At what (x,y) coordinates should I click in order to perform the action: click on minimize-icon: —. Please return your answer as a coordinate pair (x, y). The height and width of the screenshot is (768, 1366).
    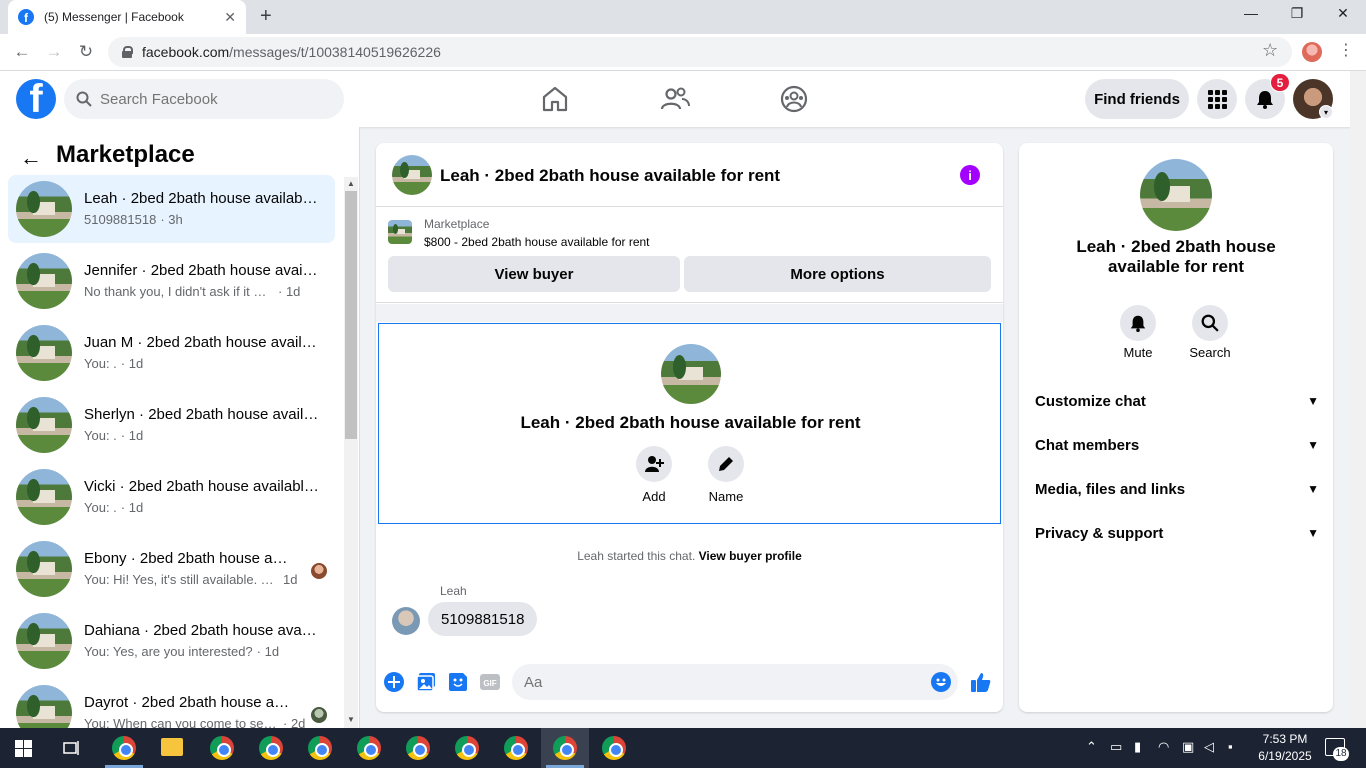
    Looking at the image, I should click on (1251, 13).